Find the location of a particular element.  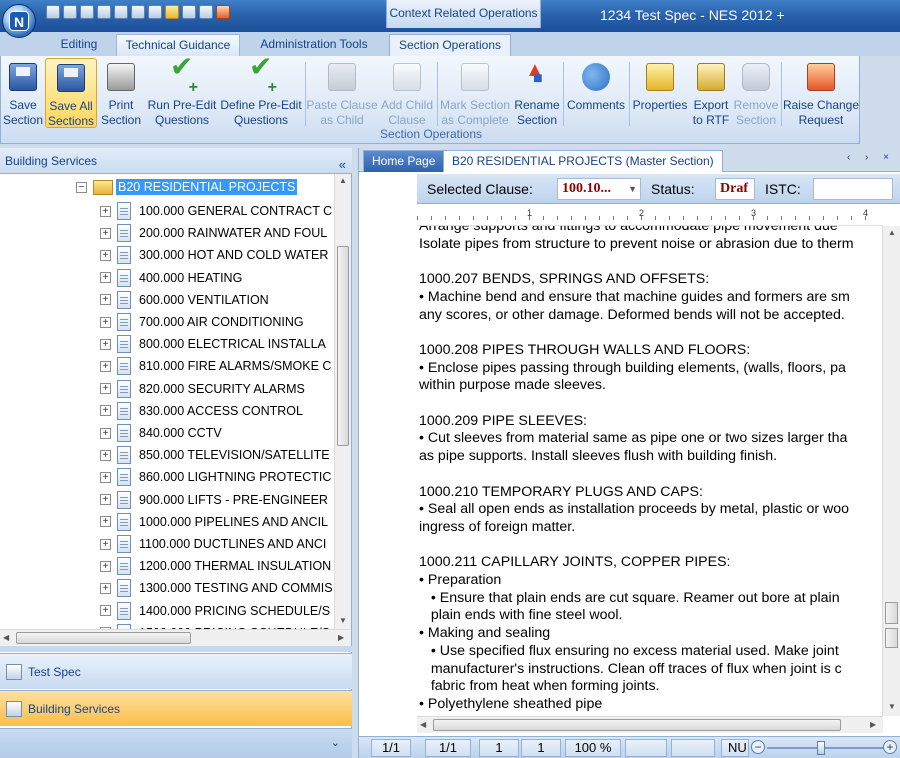

nav-building-services: Building Services is located at coordinates (176, 708).